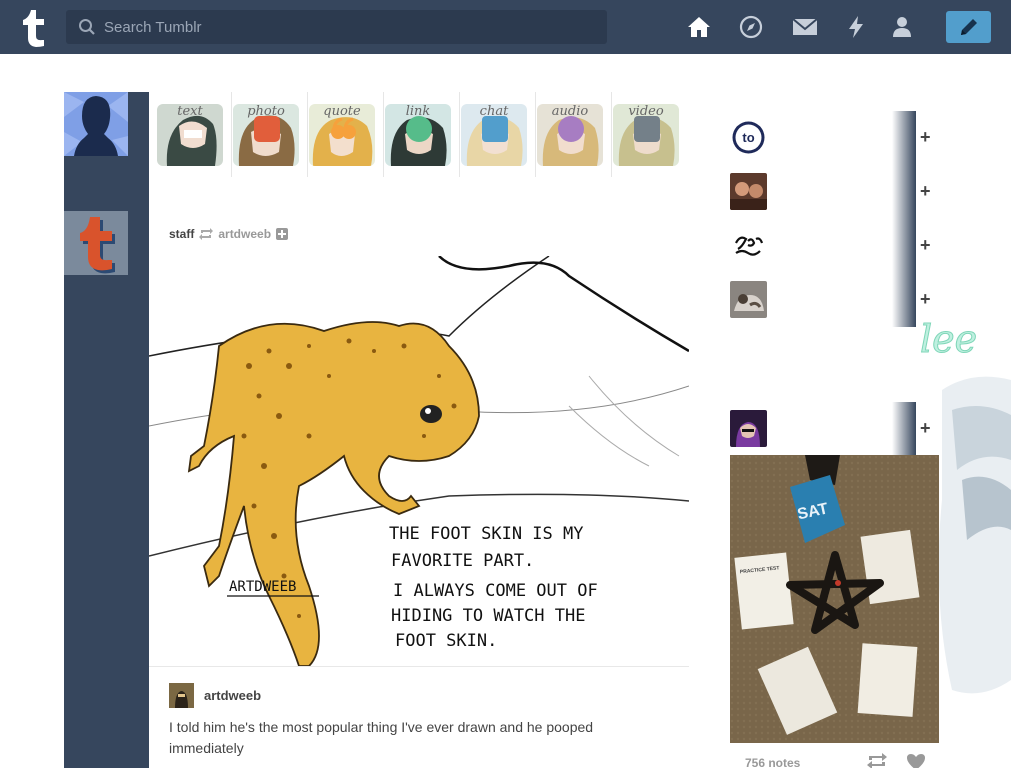  What do you see at coordinates (262, 587) in the screenshot?
I see `artist-signature: ARTDWEEB` at bounding box center [262, 587].